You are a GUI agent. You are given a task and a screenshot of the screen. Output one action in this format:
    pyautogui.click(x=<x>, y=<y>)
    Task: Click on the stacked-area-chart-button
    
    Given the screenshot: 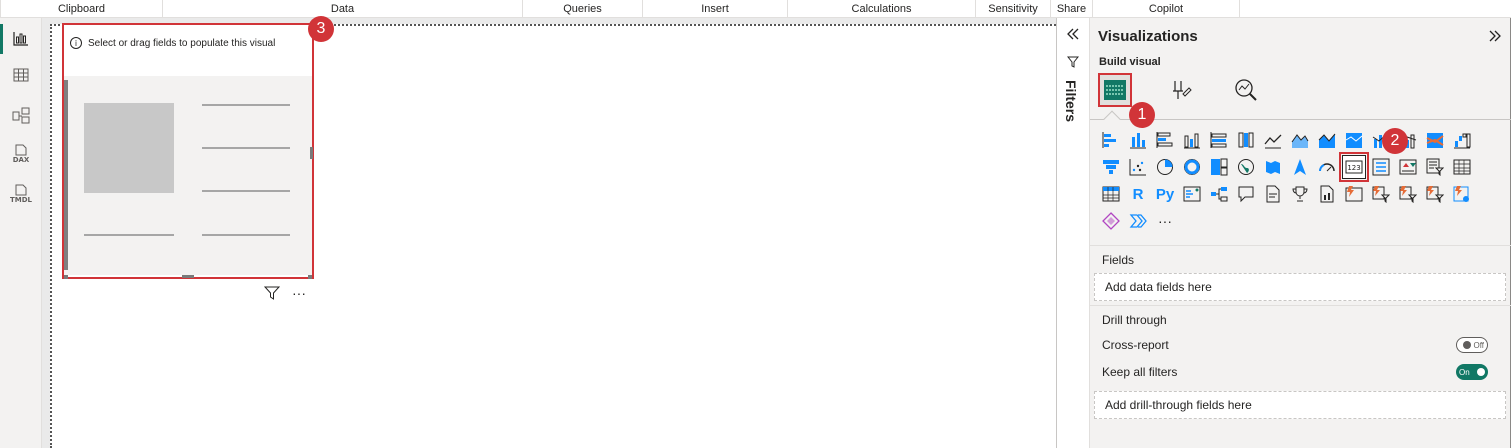 What is the action you would take?
    pyautogui.click(x=1327, y=140)
    